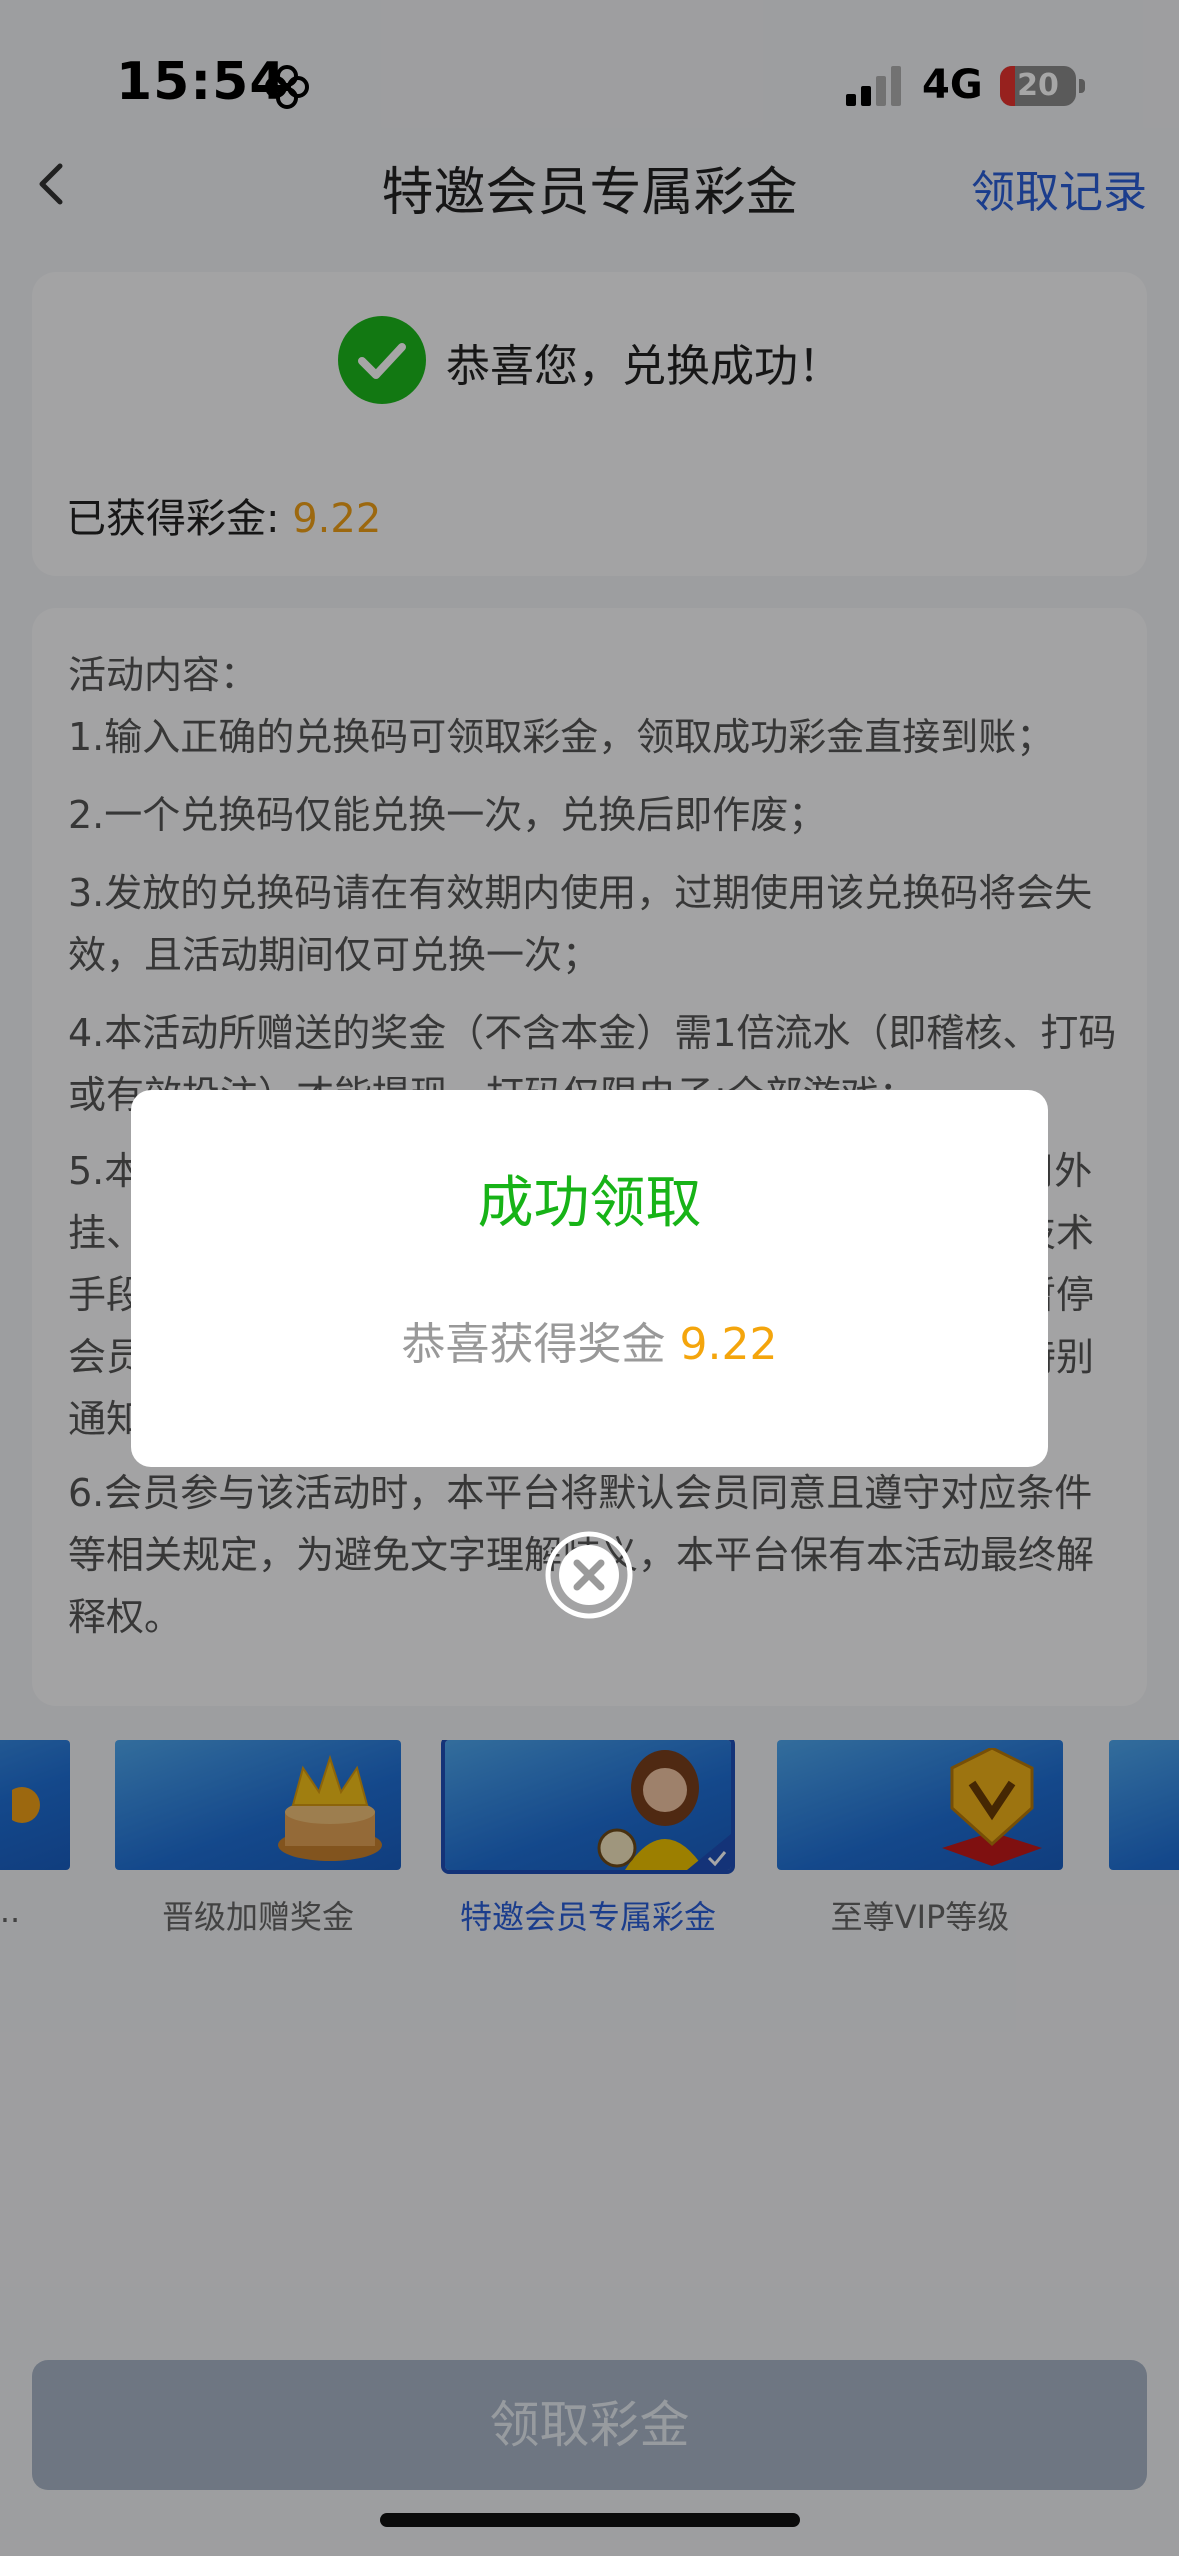  I want to click on dialog-amount: 9.22, so click(728, 1344).